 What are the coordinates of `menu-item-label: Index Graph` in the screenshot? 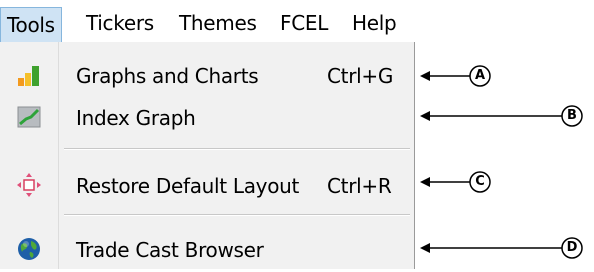 It's located at (136, 118).